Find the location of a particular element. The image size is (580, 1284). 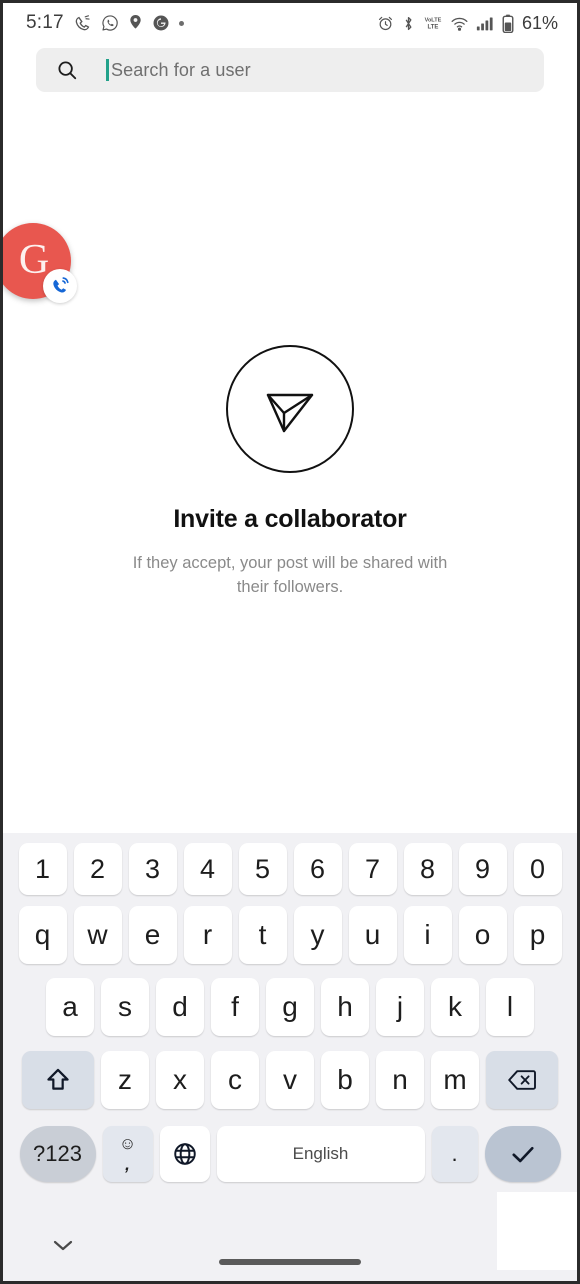

status-time: 5:17 is located at coordinates (45, 22).